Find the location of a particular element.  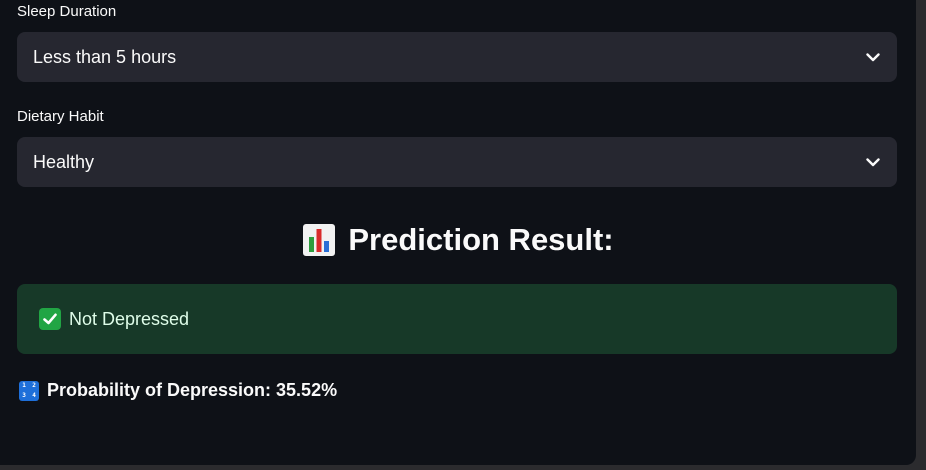

sleep-duration-label: Sleep Duration is located at coordinates (67, 11).